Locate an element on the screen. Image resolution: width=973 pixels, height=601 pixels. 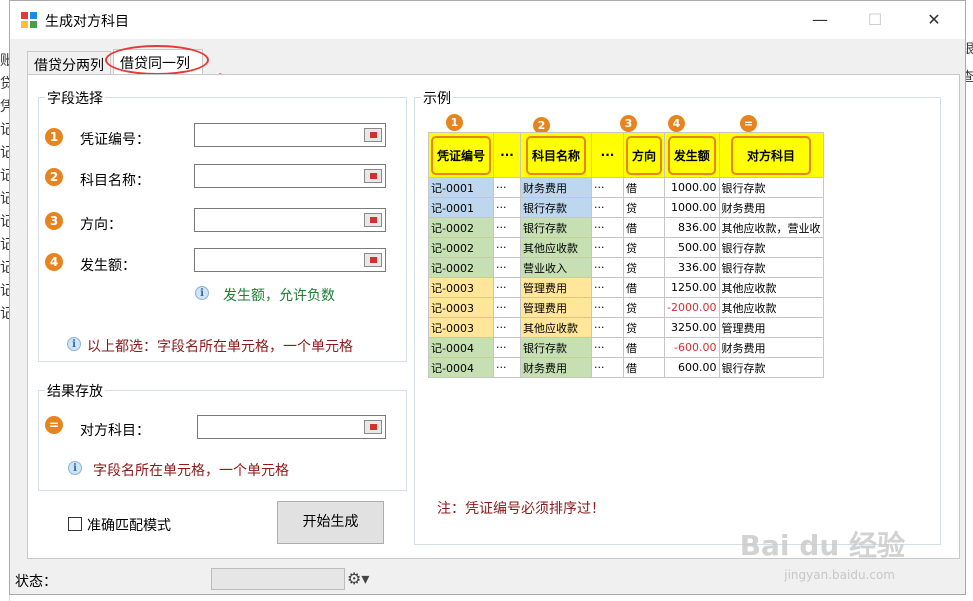
amount-note: 发生额，允许负数 is located at coordinates (279, 296).